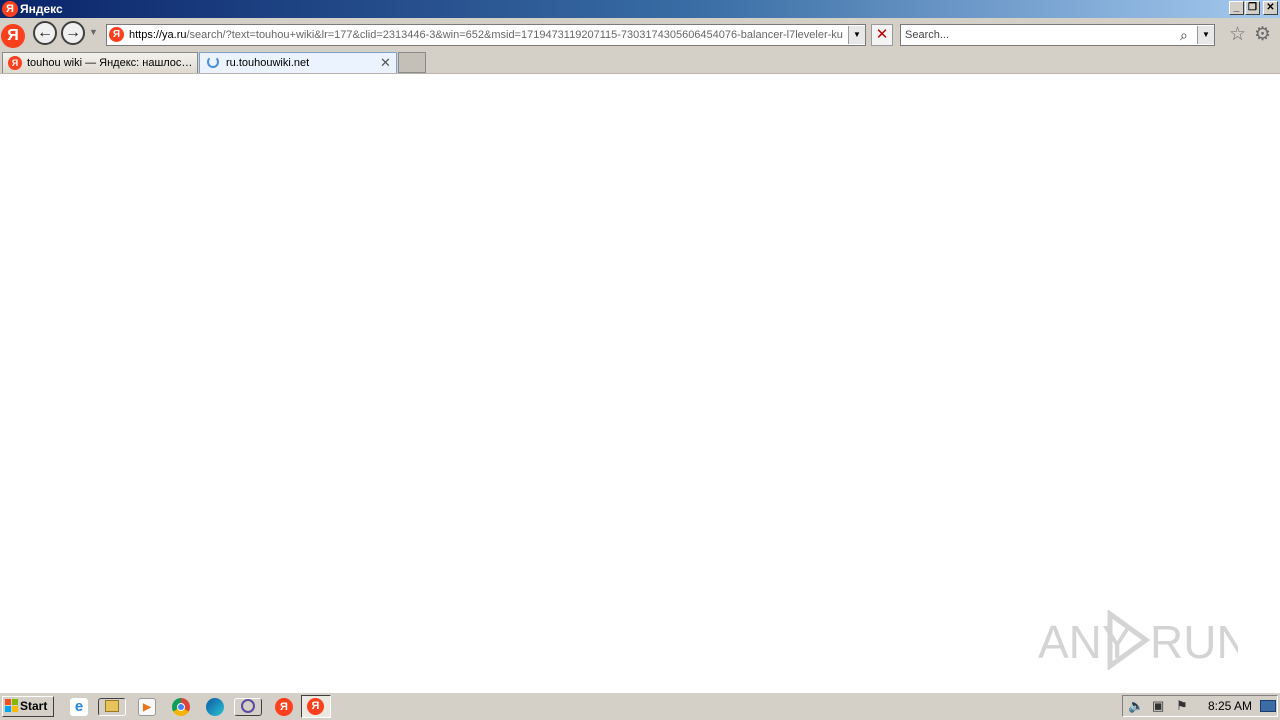  What do you see at coordinates (640, 706) in the screenshot?
I see `taskbar` at bounding box center [640, 706].